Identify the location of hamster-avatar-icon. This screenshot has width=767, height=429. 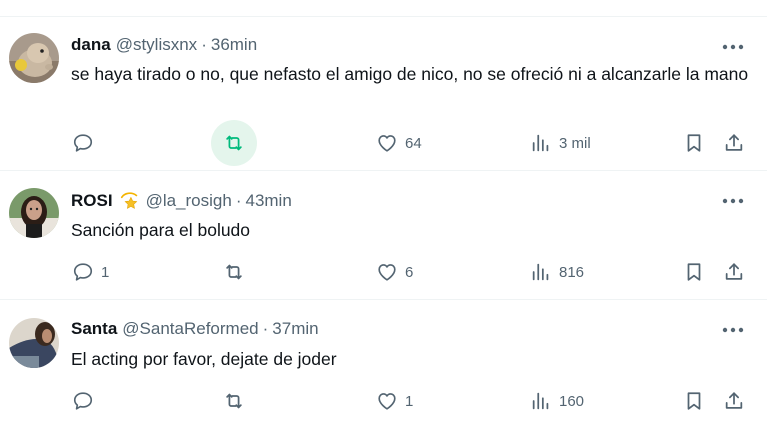
(34, 58).